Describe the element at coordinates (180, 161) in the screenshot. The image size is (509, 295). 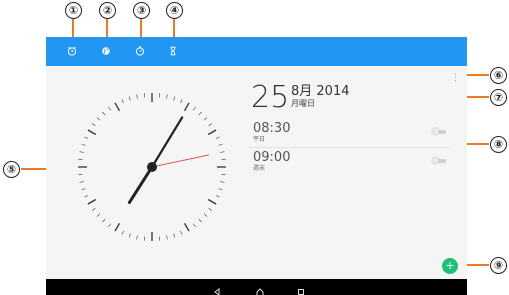
I see `clock-second-hand` at that location.